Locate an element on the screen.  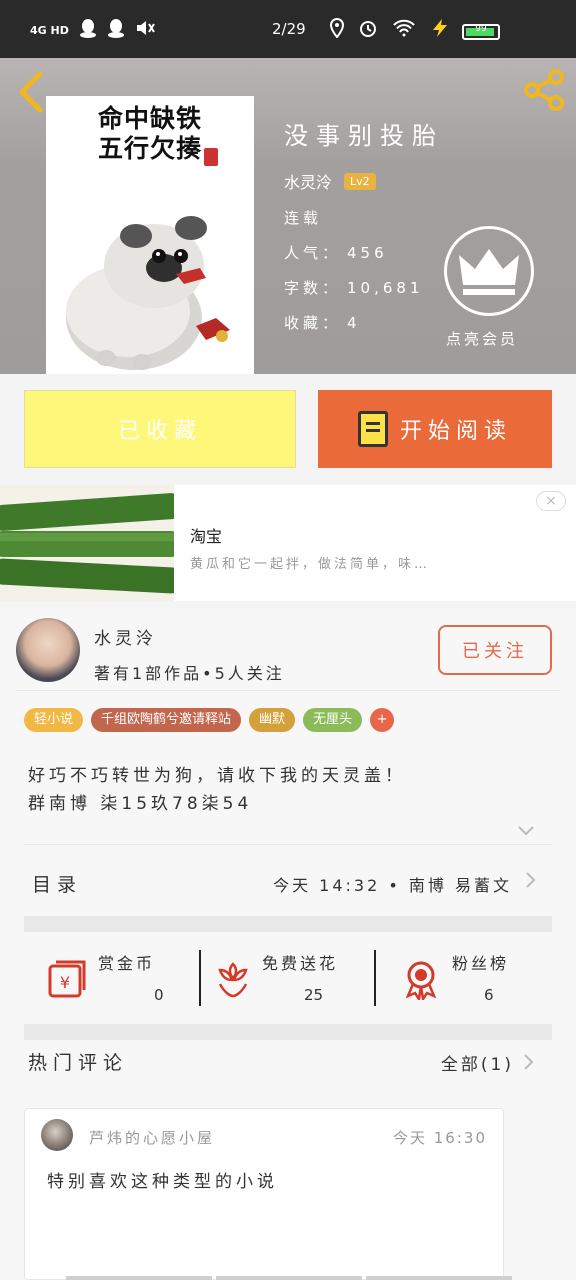
share-button is located at coordinates (544, 90).